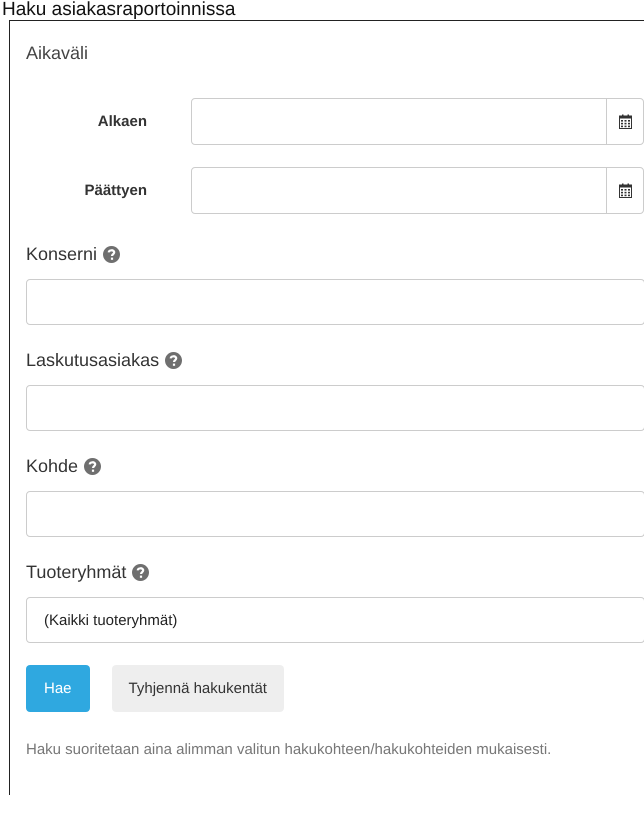 Image resolution: width=644 pixels, height=831 pixels. What do you see at coordinates (115, 190) in the screenshot?
I see `field-label: Päättyen` at bounding box center [115, 190].